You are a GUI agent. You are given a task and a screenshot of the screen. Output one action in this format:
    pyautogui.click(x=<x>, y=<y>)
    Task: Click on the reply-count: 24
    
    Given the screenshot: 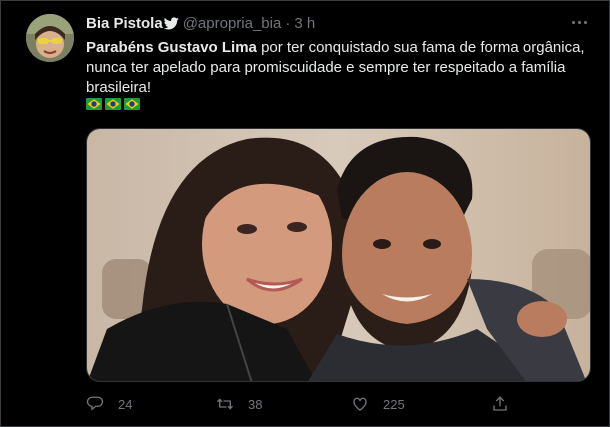 What is the action you would take?
    pyautogui.click(x=125, y=404)
    